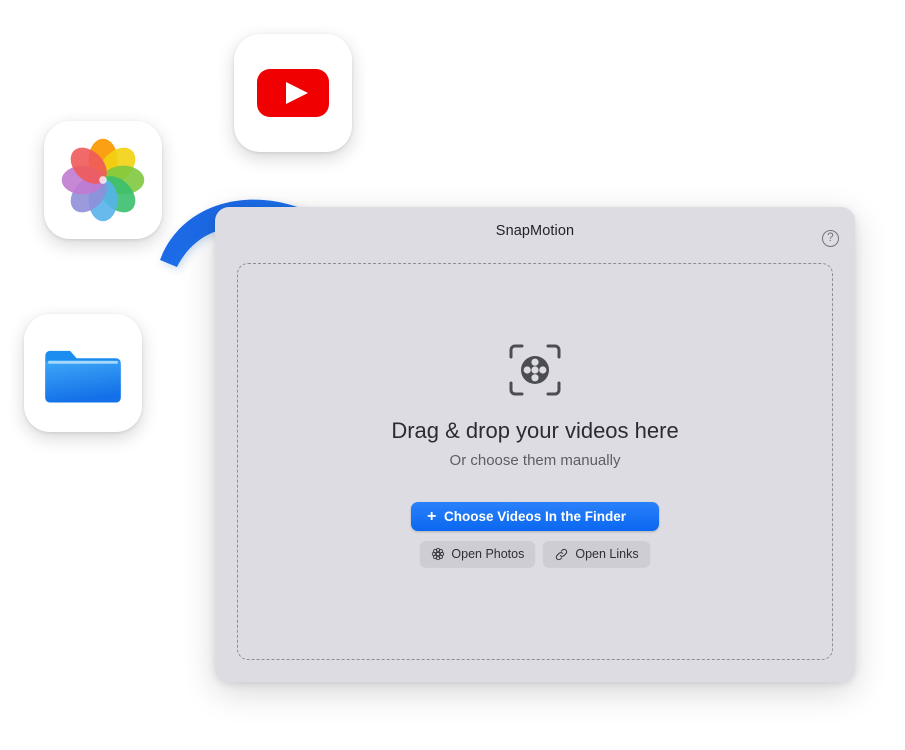 The width and height of the screenshot is (905, 750). I want to click on photos-app-icon, so click(103, 180).